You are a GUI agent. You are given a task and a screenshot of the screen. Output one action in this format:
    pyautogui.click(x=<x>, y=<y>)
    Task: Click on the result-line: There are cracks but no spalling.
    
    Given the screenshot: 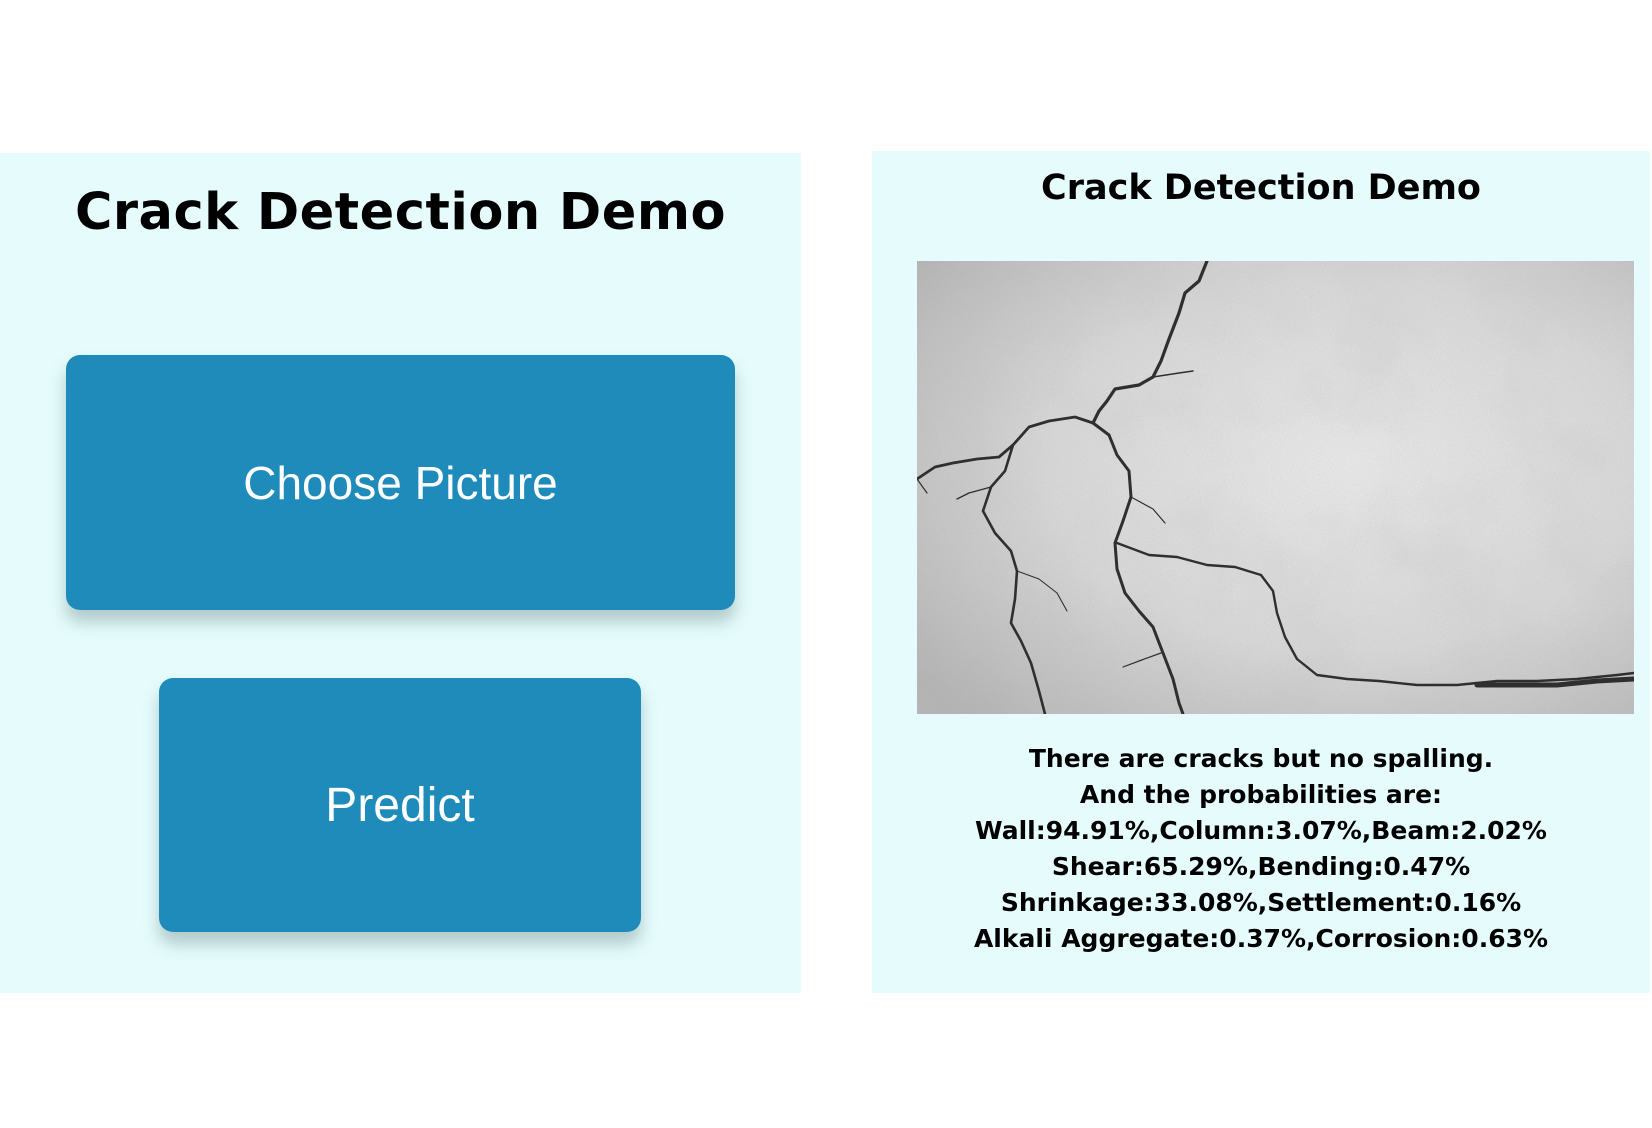 What is the action you would take?
    pyautogui.click(x=1261, y=758)
    